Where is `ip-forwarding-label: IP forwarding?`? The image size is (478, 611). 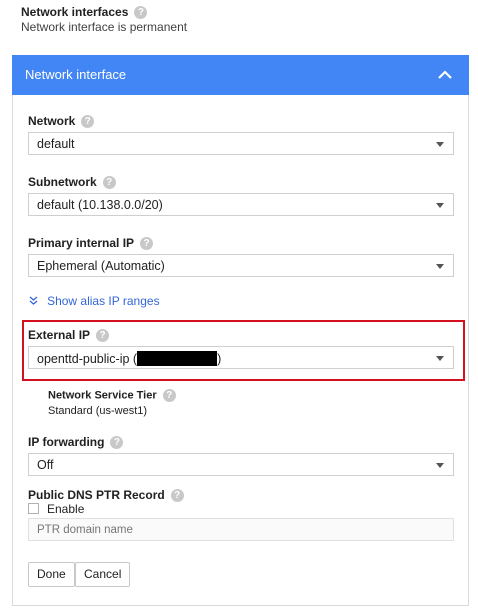 ip-forwarding-label: IP forwarding? is located at coordinates (76, 442).